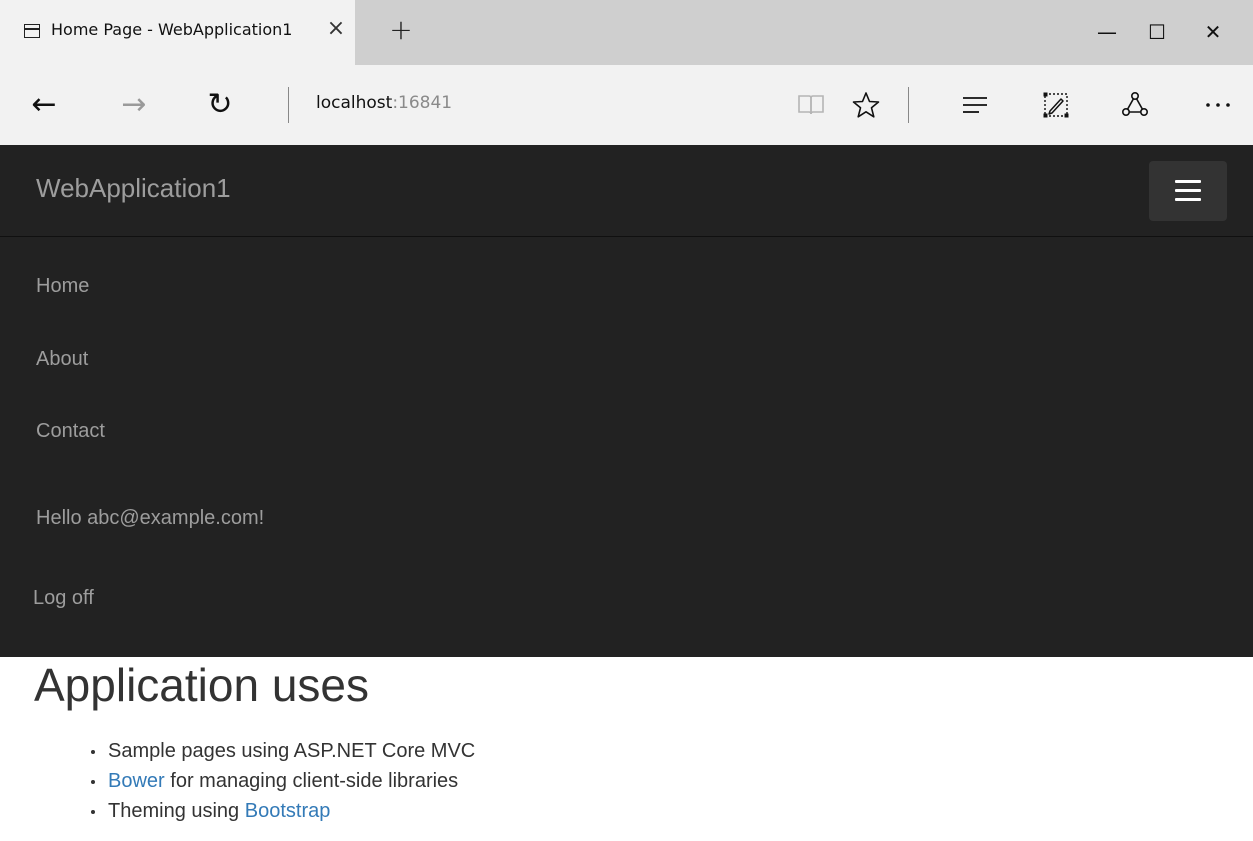 The height and width of the screenshot is (841, 1253). Describe the element at coordinates (70, 431) in the screenshot. I see `nav-link-contact: Contact` at that location.